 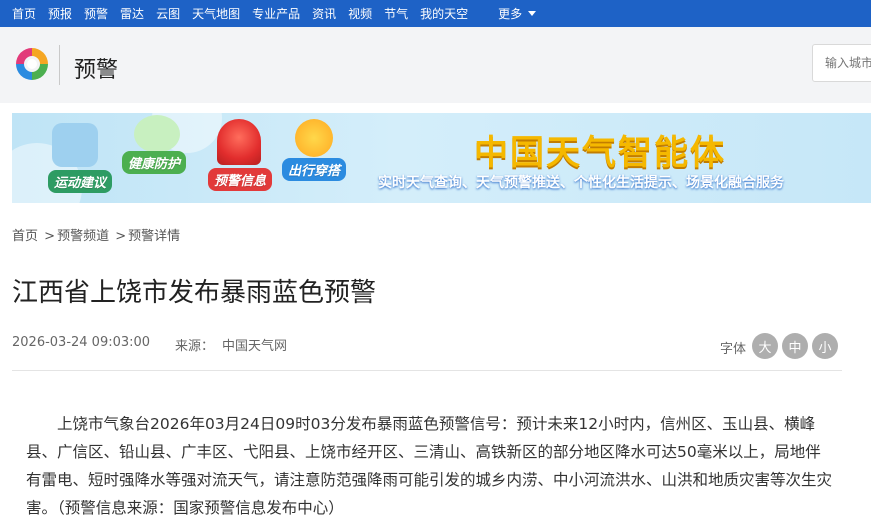 I want to click on breadcrumb: 首页 > 预警频道 > 预警详情, so click(x=96, y=234).